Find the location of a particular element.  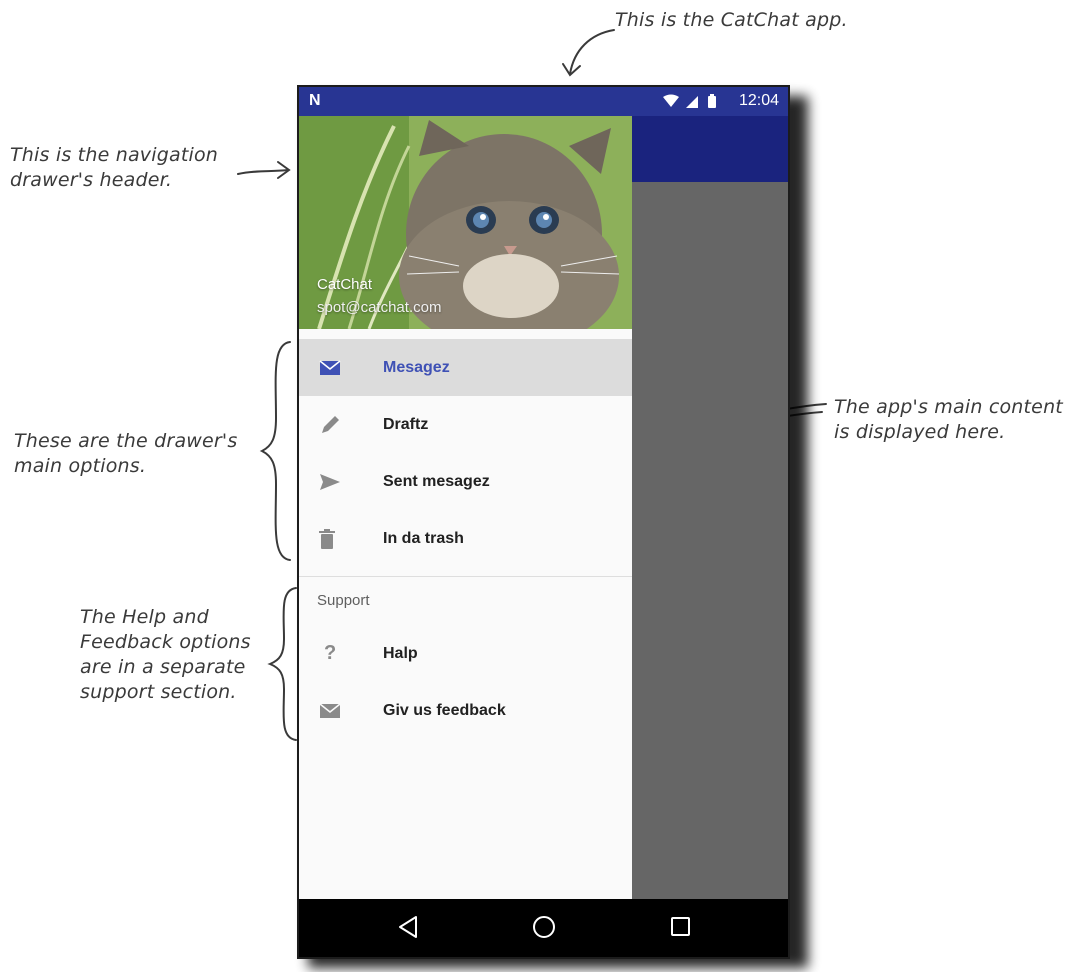

menu-item-label: Giv us feedback is located at coordinates (444, 710).